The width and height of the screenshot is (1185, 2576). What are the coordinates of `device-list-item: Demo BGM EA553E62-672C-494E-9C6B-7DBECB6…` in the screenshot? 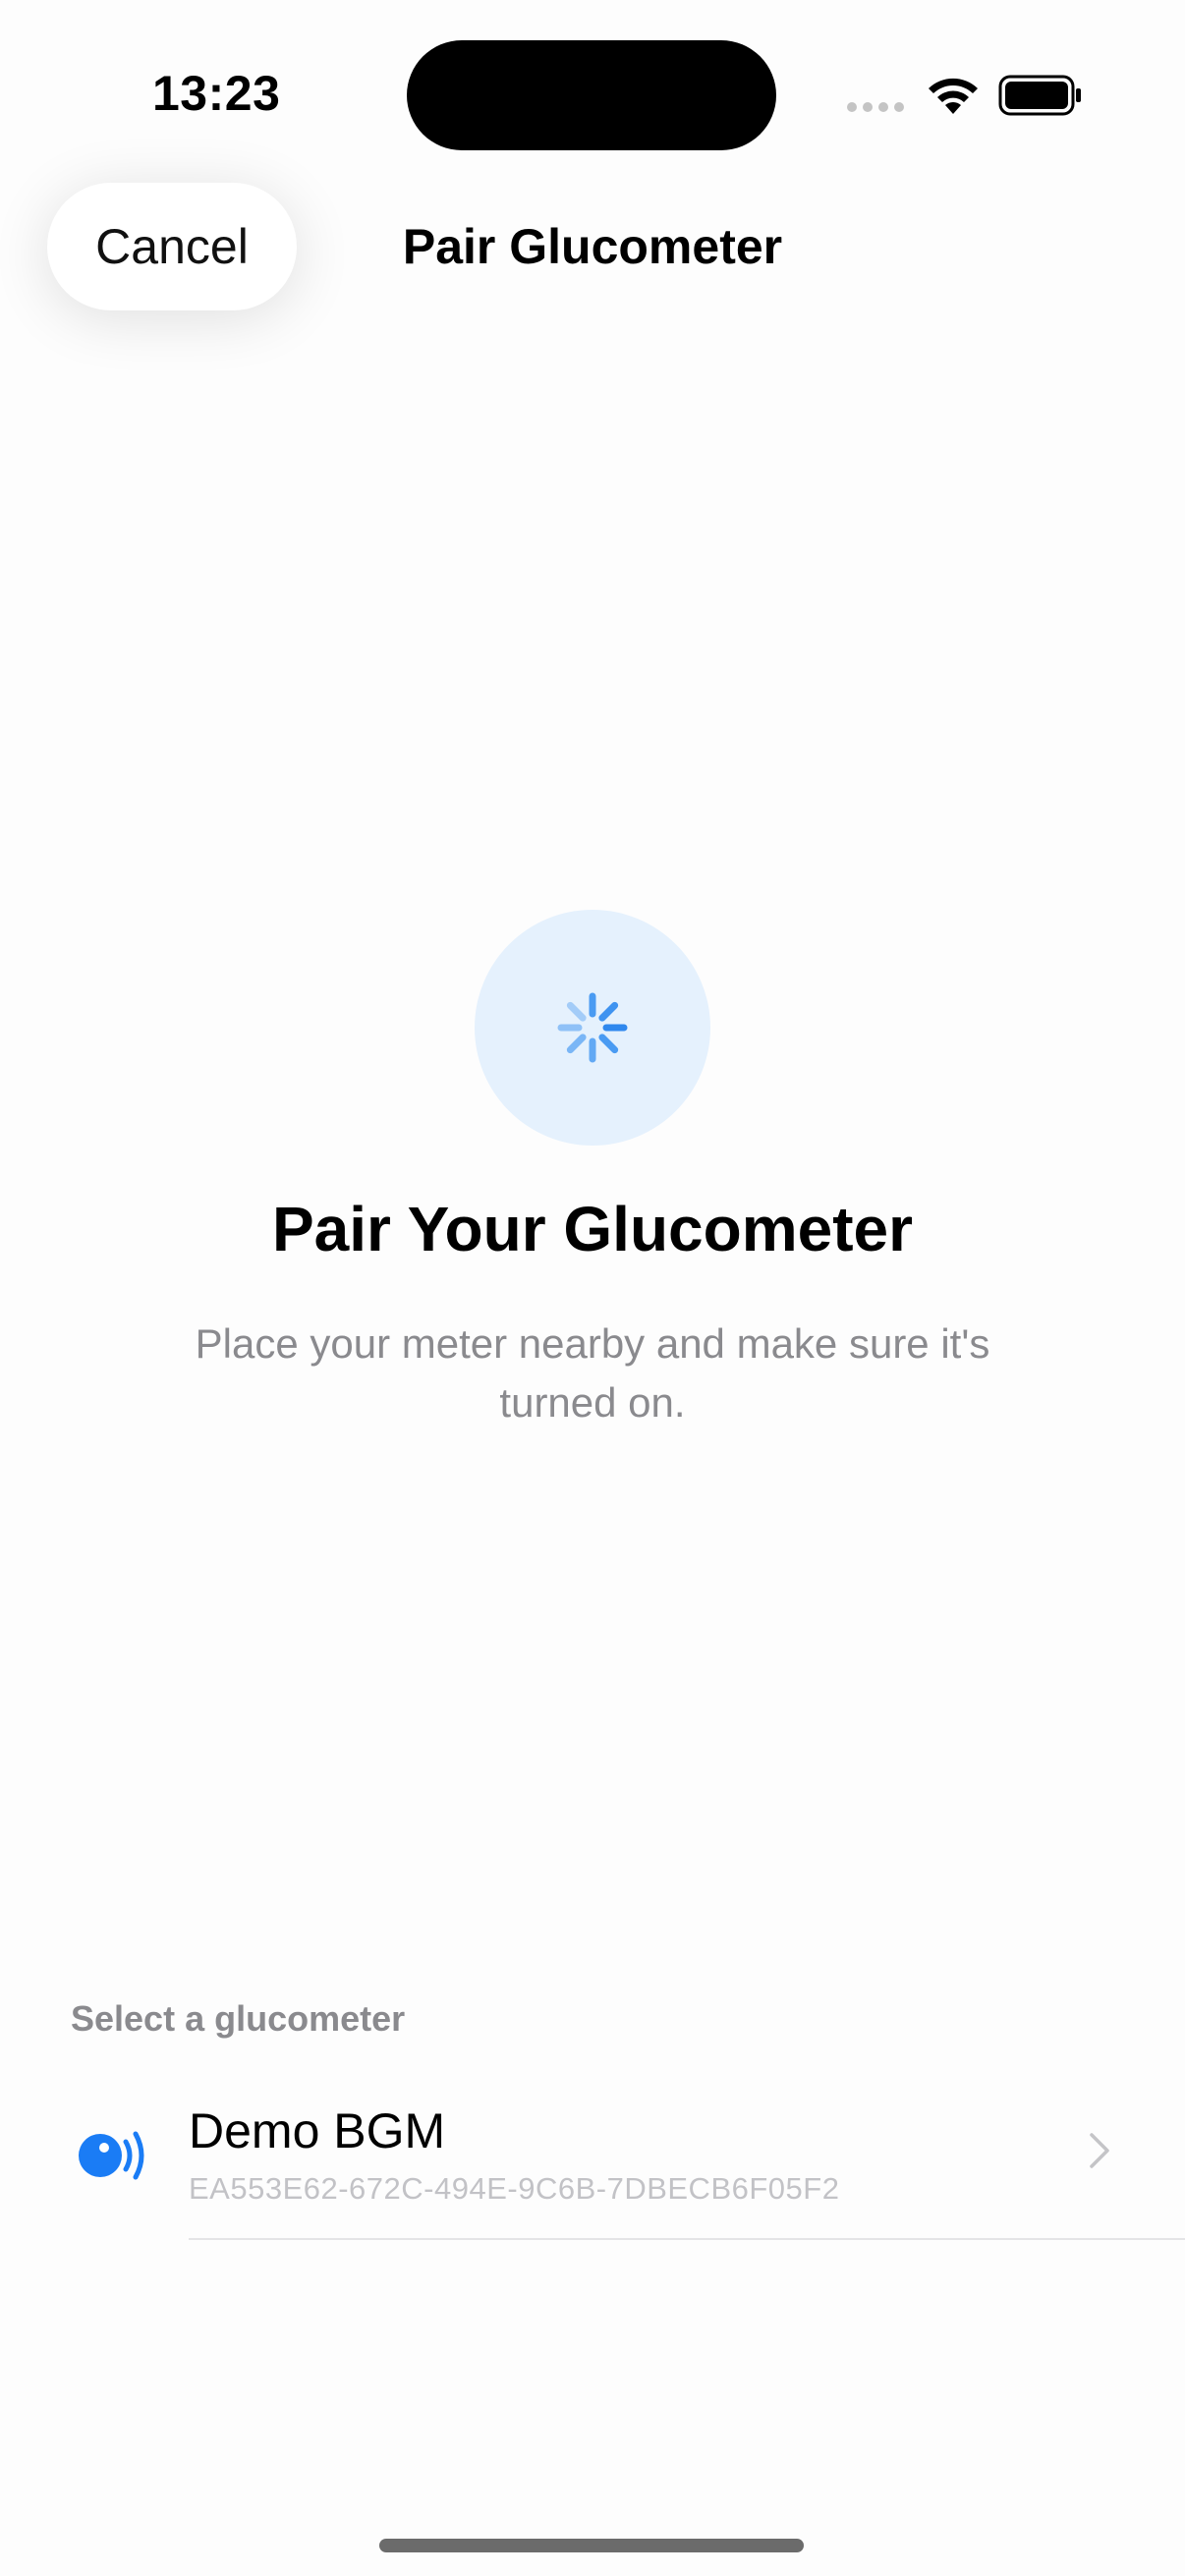 It's located at (592, 2156).